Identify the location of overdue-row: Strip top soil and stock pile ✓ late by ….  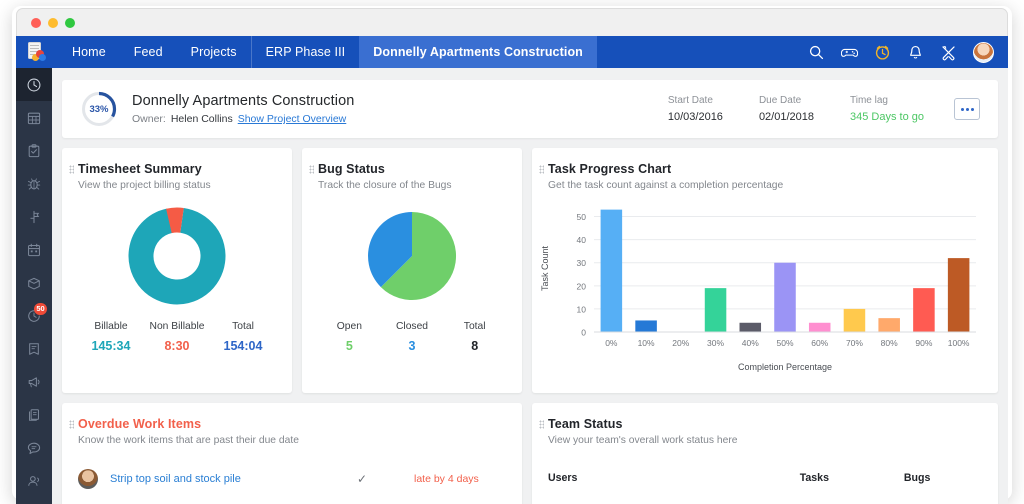
(292, 479).